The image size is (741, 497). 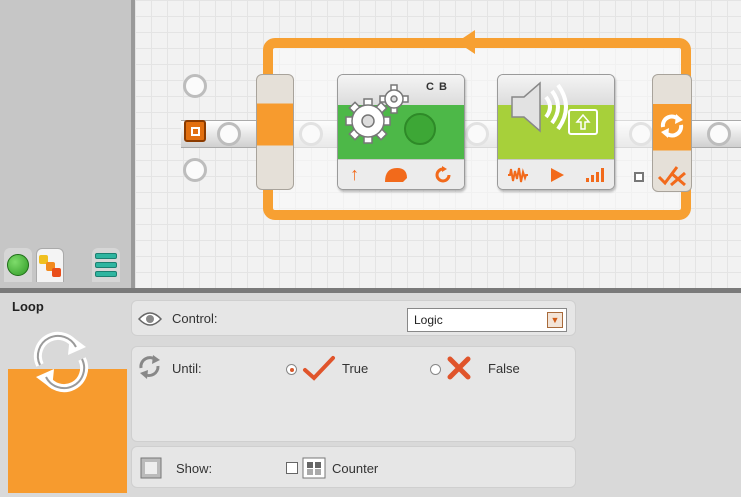 What do you see at coordinates (275, 132) in the screenshot?
I see `loop-start-pillar` at bounding box center [275, 132].